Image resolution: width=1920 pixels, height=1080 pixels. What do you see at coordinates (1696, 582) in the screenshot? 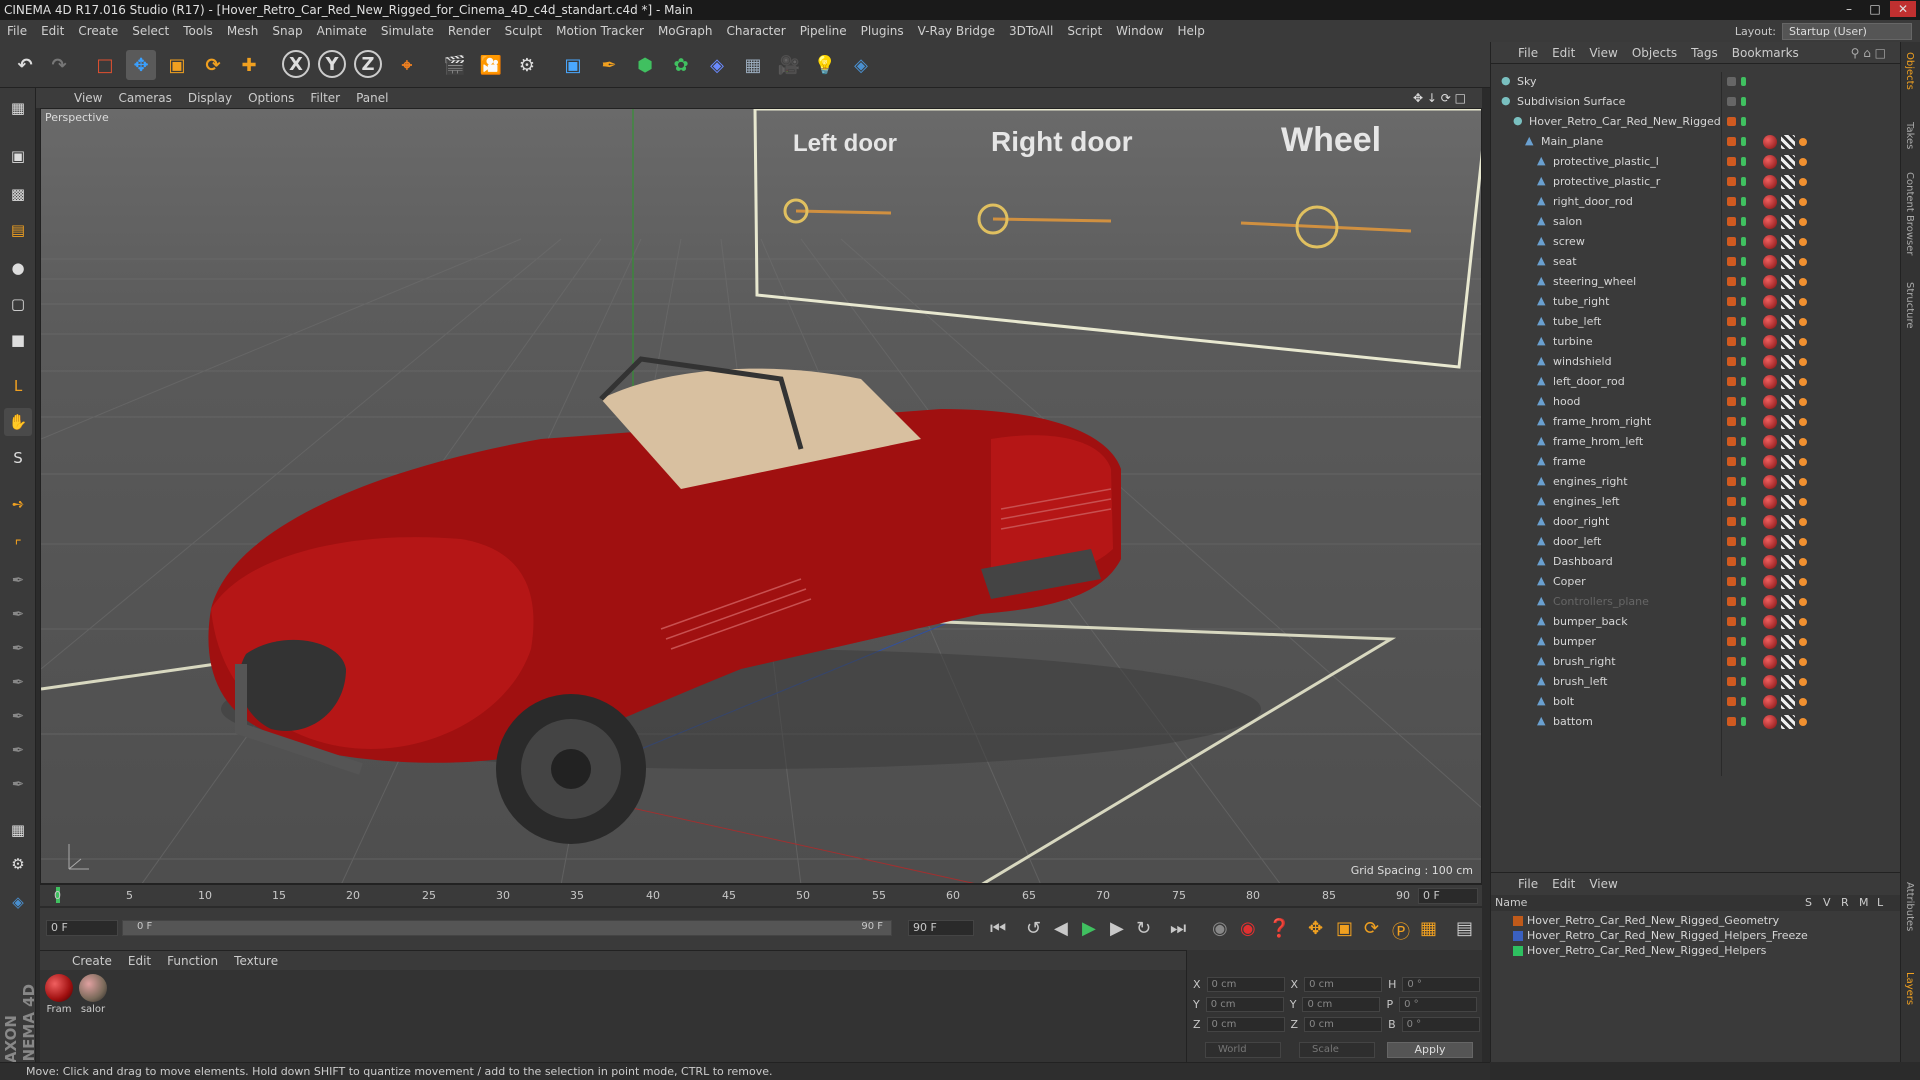
I see `object-row: ▲ Coper` at bounding box center [1696, 582].